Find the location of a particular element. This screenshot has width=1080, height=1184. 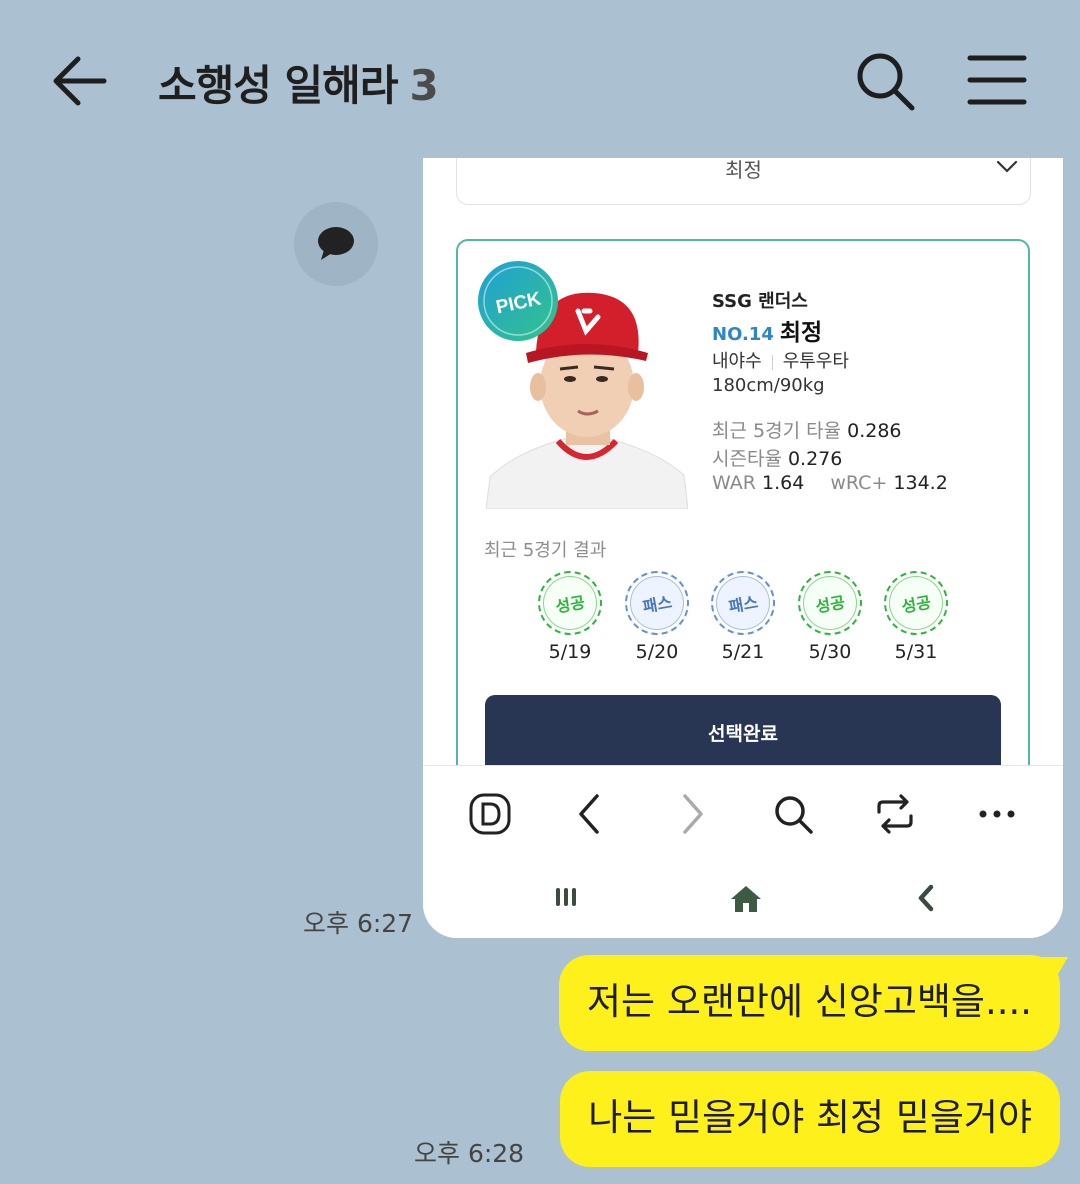

result-date: 5/20 is located at coordinates (657, 652).